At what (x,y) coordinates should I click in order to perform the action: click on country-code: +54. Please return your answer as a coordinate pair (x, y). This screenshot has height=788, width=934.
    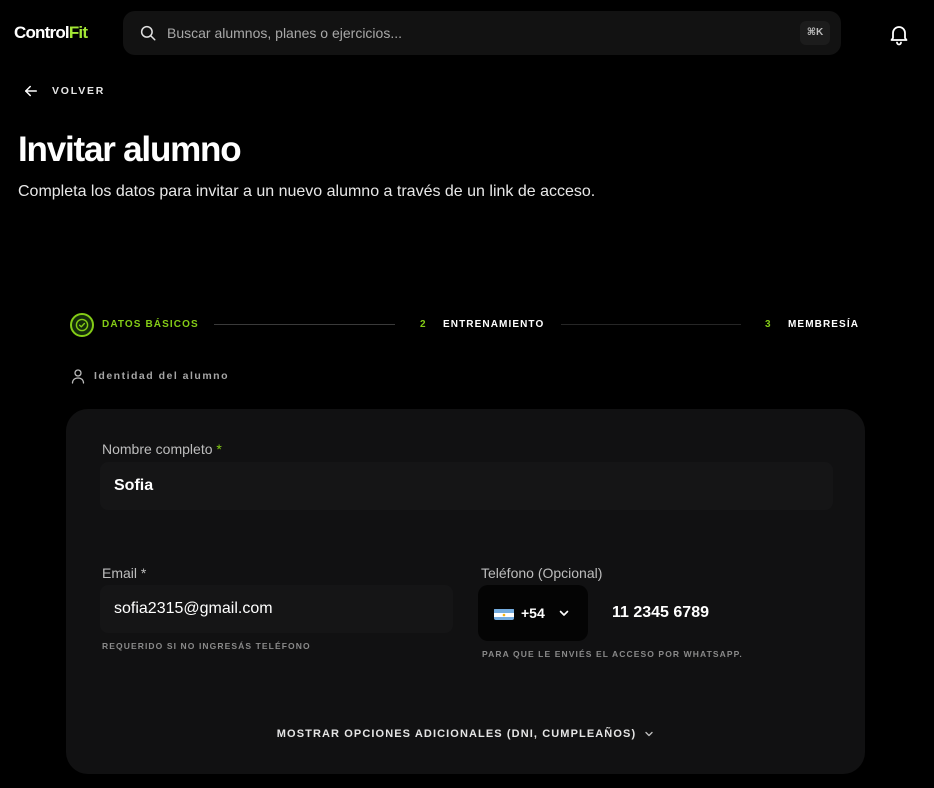
    Looking at the image, I should click on (533, 613).